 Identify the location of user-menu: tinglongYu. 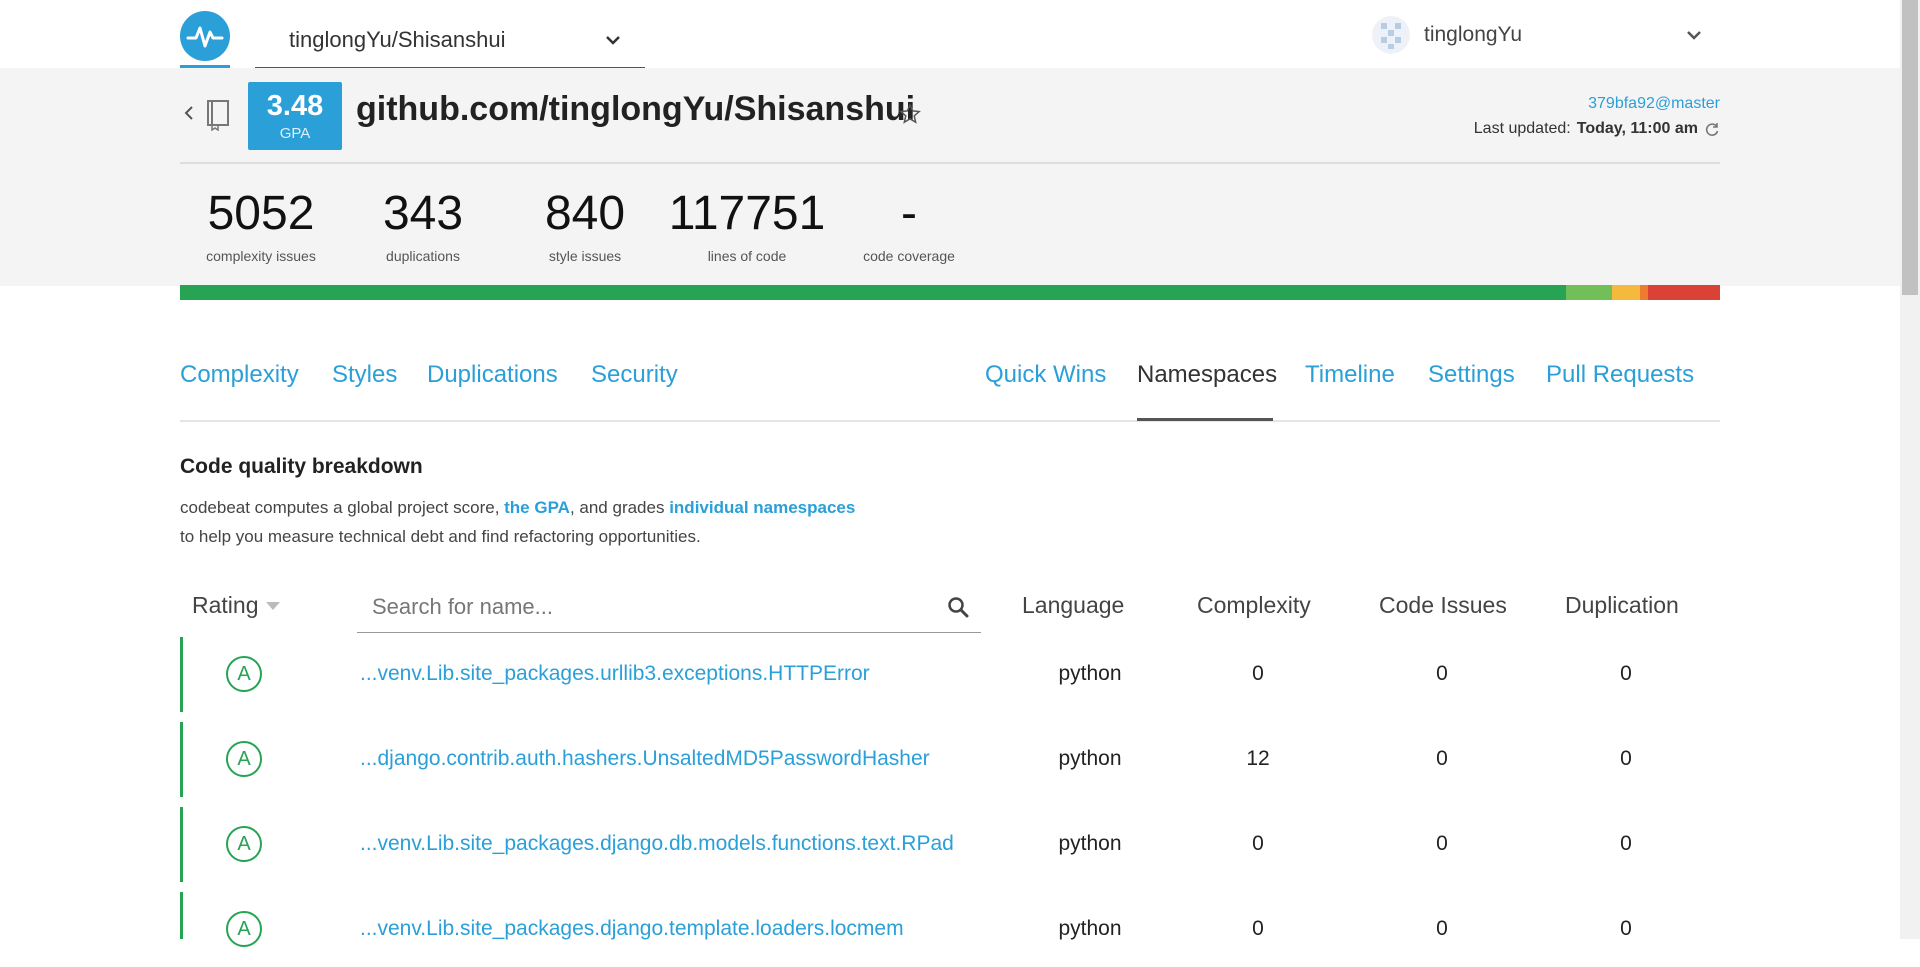
(1537, 35).